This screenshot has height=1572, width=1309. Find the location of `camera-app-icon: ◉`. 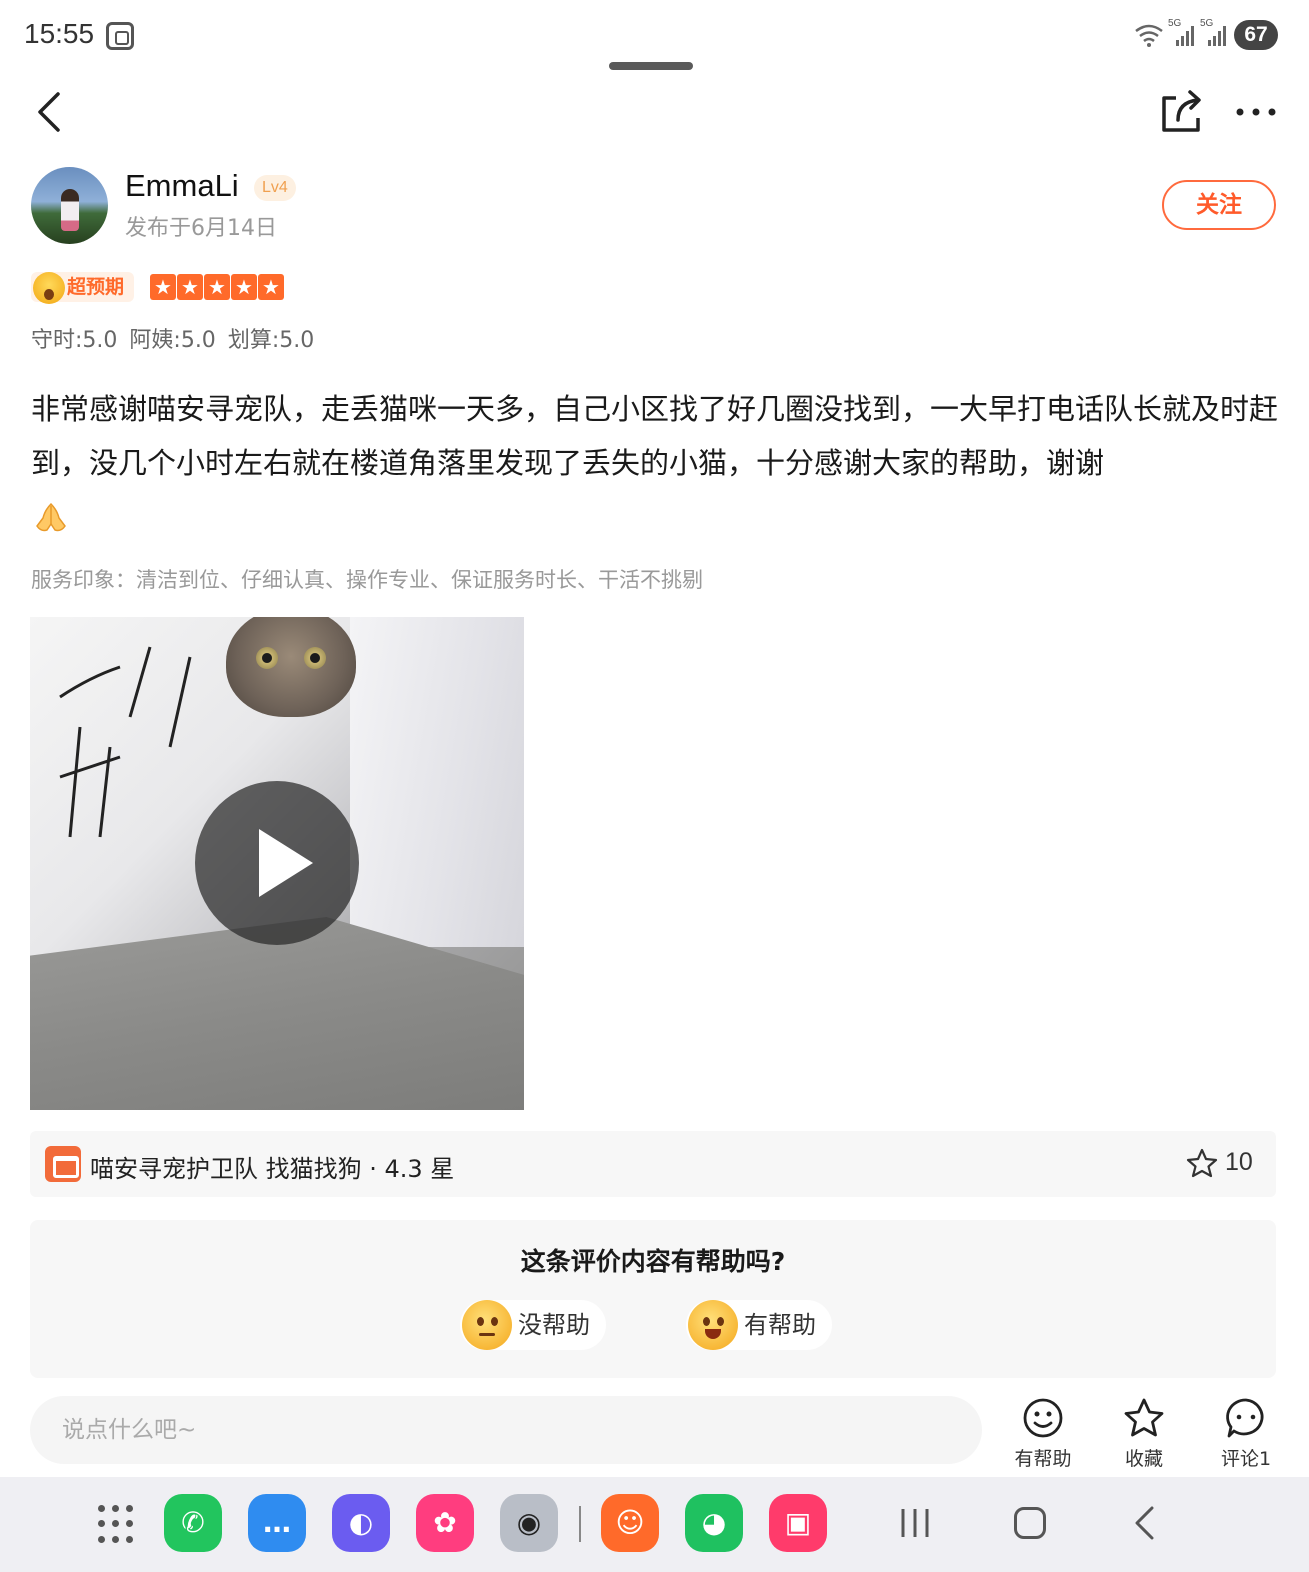

camera-app-icon: ◉ is located at coordinates (529, 1523).